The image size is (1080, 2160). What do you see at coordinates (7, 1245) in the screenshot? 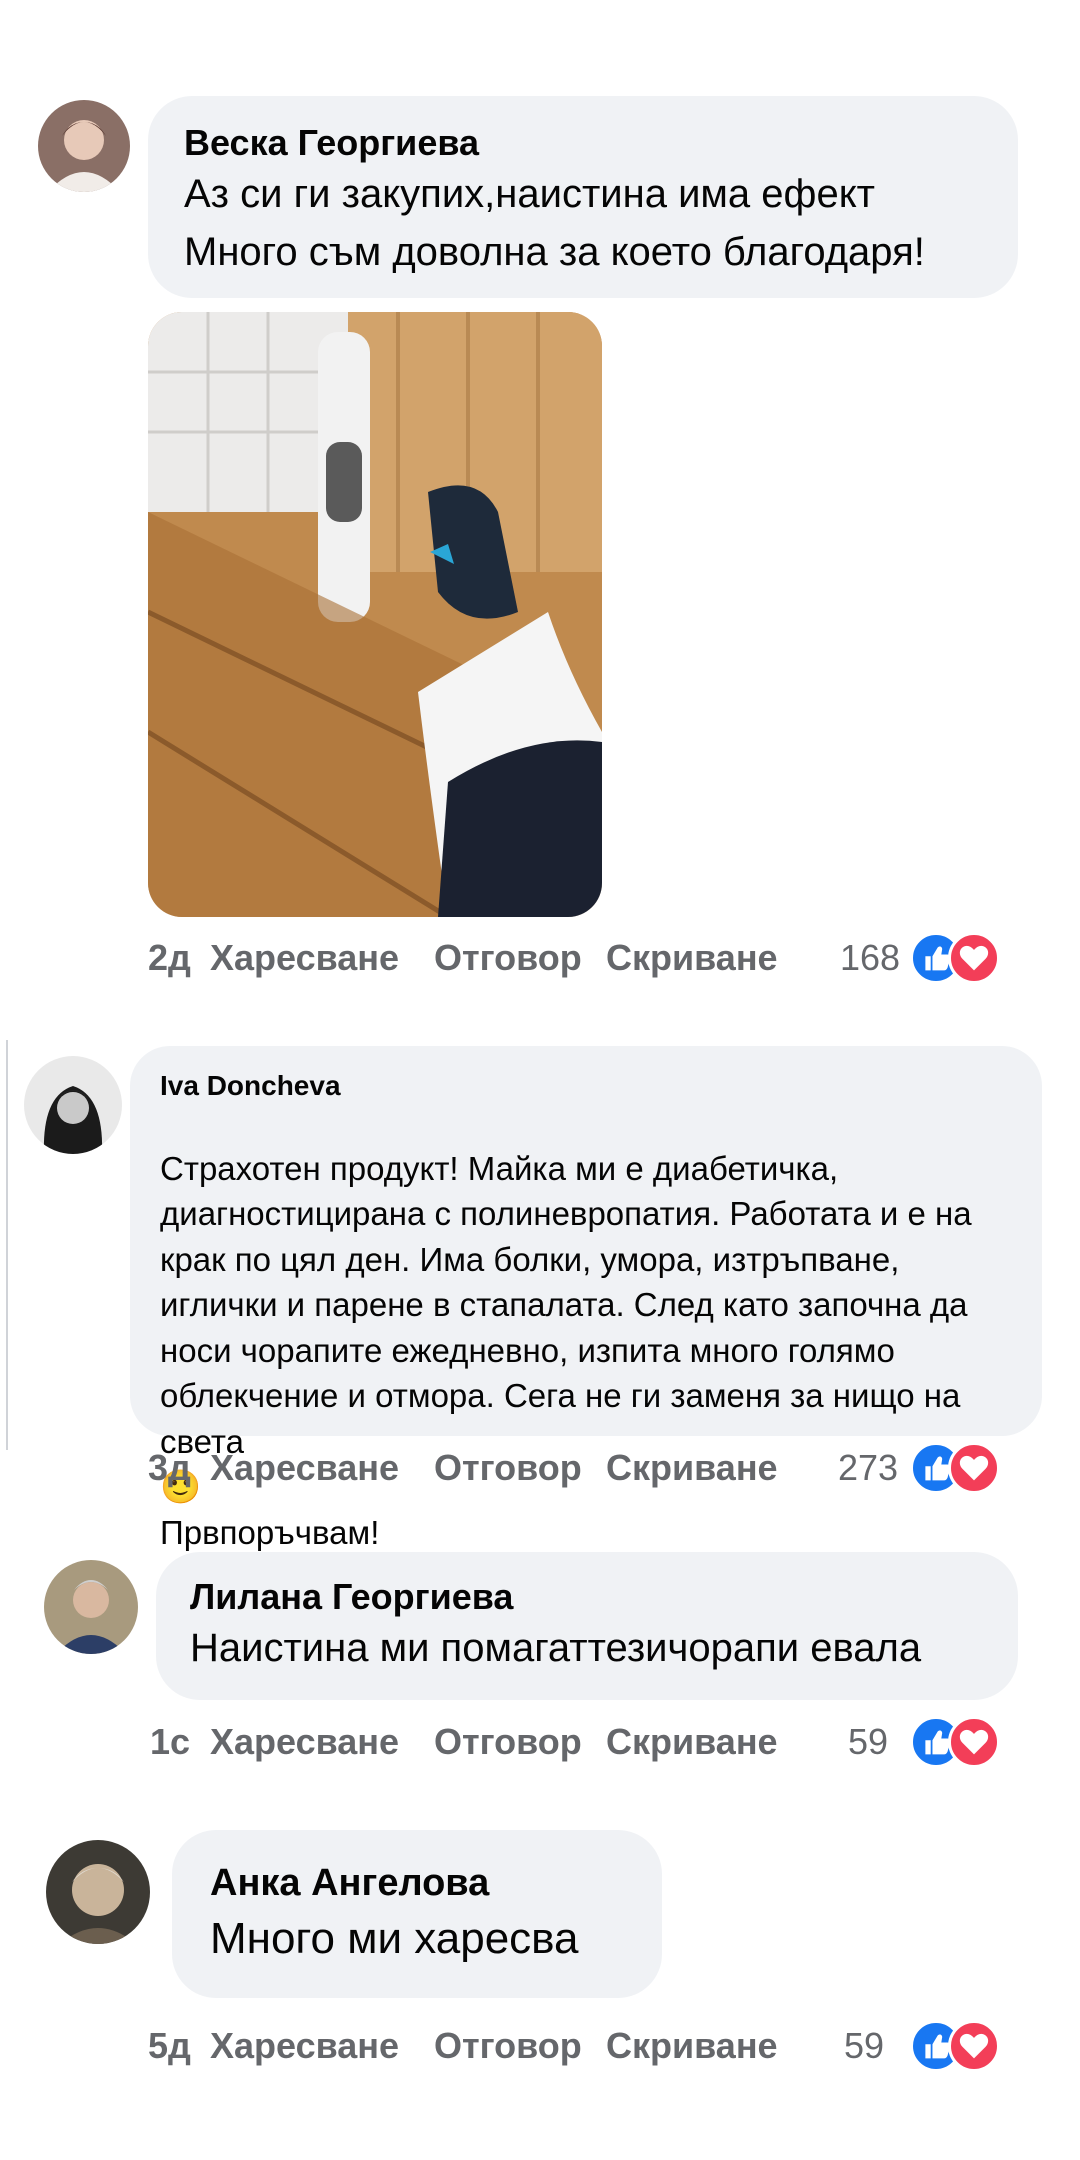
I see `thread-line` at bounding box center [7, 1245].